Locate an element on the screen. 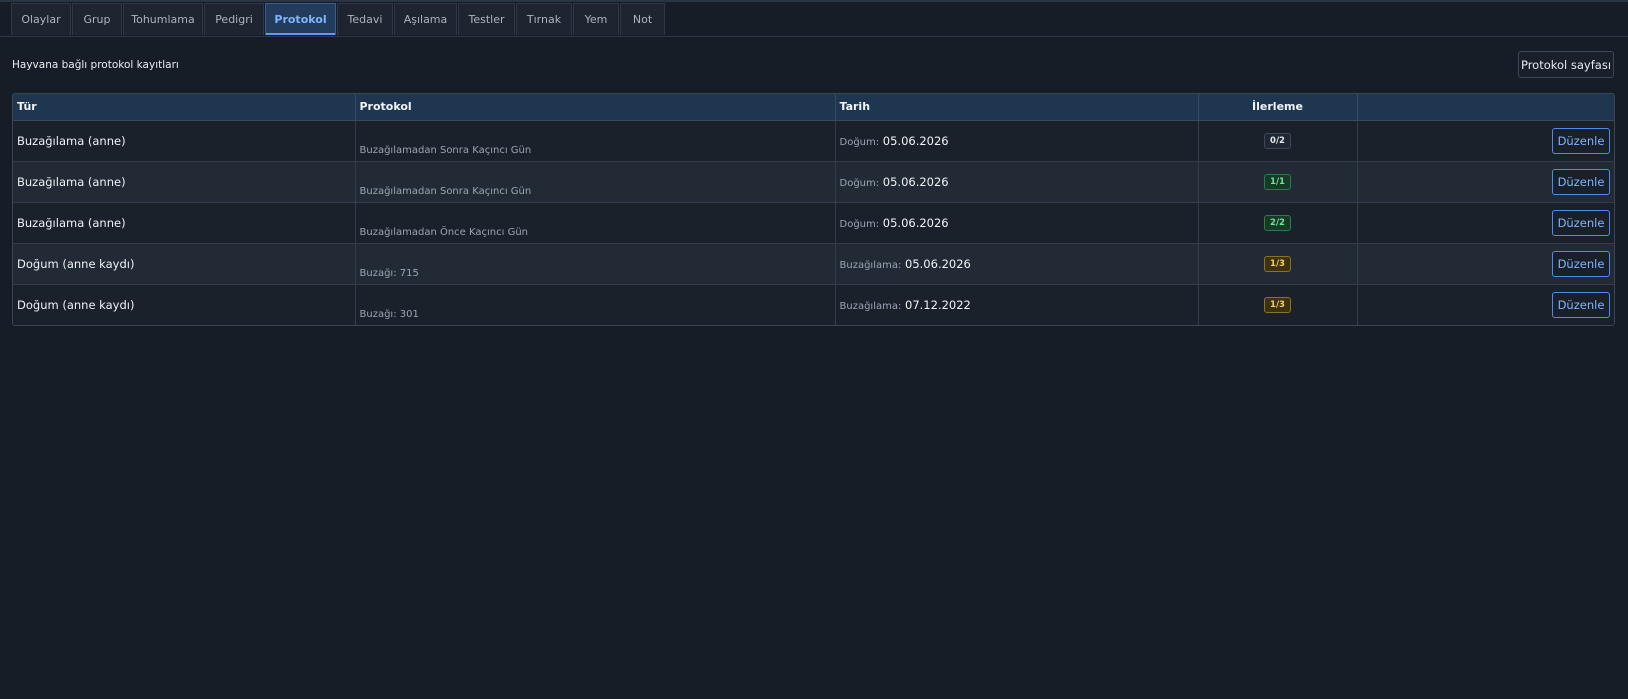 Image resolution: width=1628 pixels, height=699 pixels. protocol-subtitle: Buzağılamadan Önce Kaçıncı Gün is located at coordinates (444, 232).